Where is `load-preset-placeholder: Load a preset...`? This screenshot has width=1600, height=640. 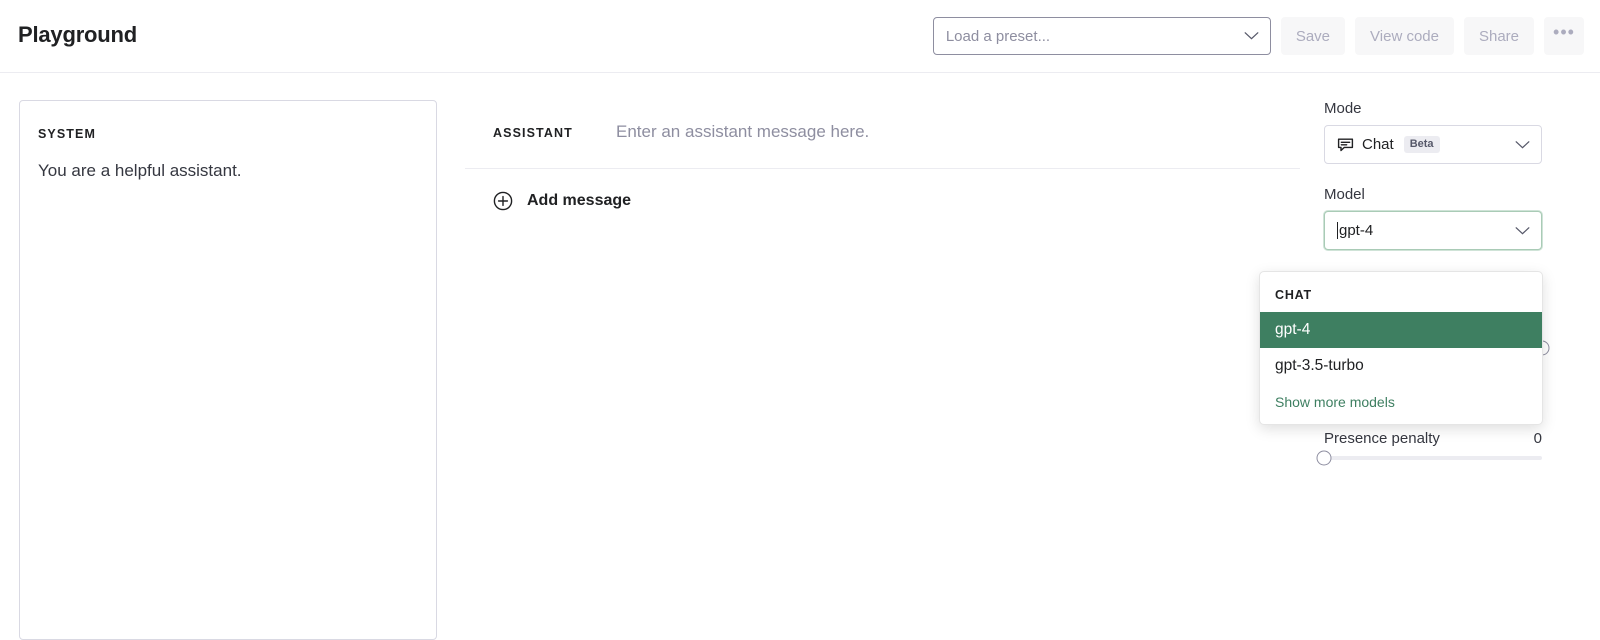
load-preset-placeholder: Load a preset... is located at coordinates (998, 36).